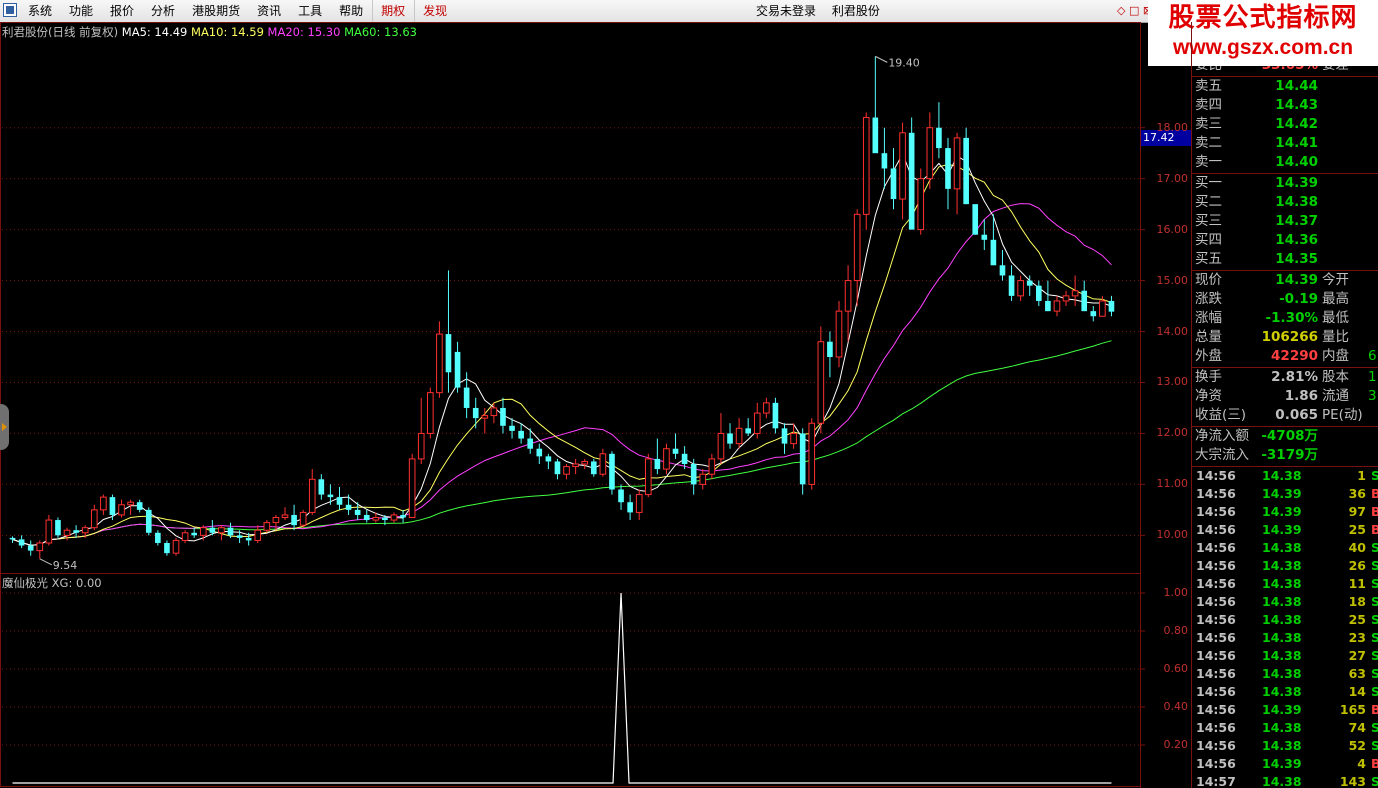 The width and height of the screenshot is (1378, 788). What do you see at coordinates (1285, 476) in the screenshot?
I see `tick-row: 14:56 14.38 1 S` at bounding box center [1285, 476].